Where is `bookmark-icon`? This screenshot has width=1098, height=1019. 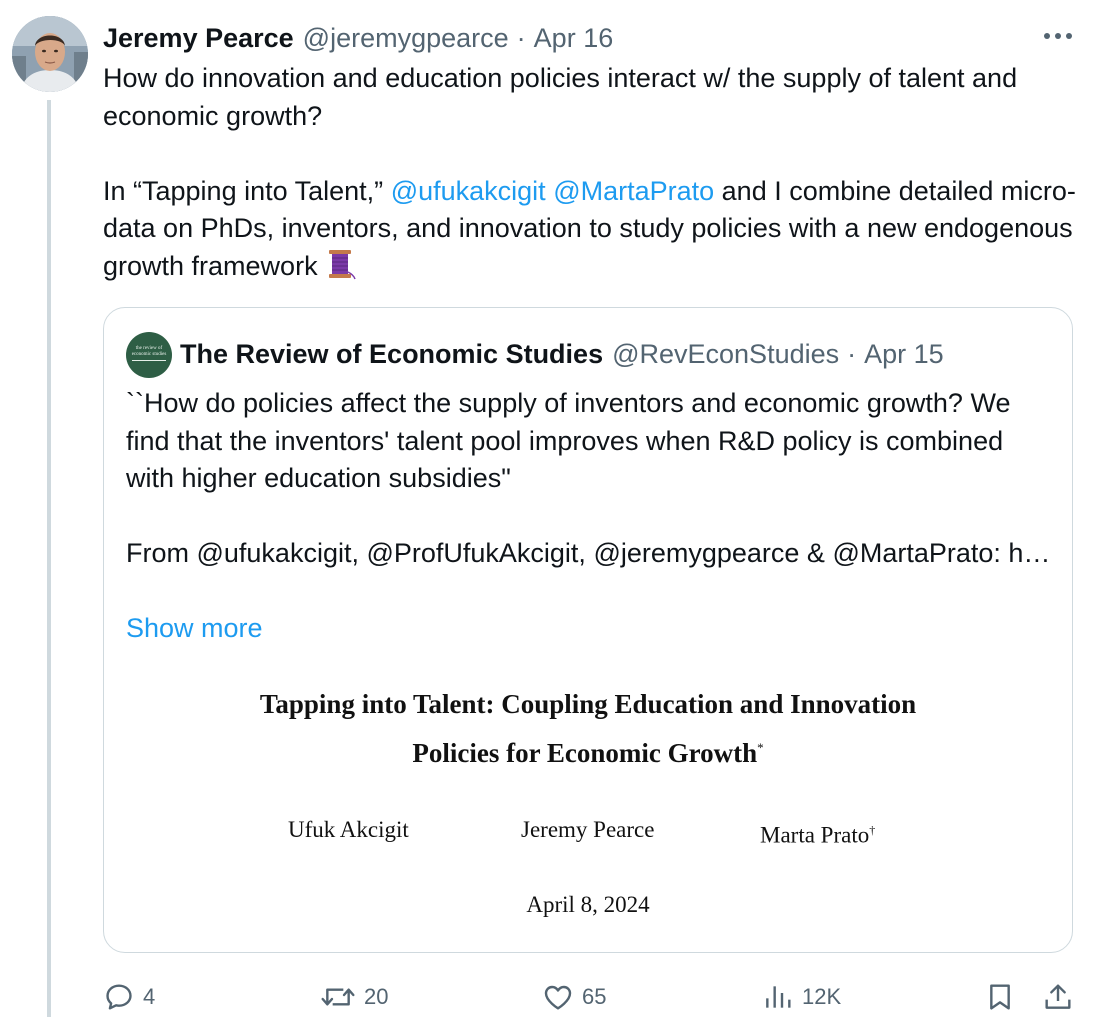 bookmark-icon is located at coordinates (1000, 997).